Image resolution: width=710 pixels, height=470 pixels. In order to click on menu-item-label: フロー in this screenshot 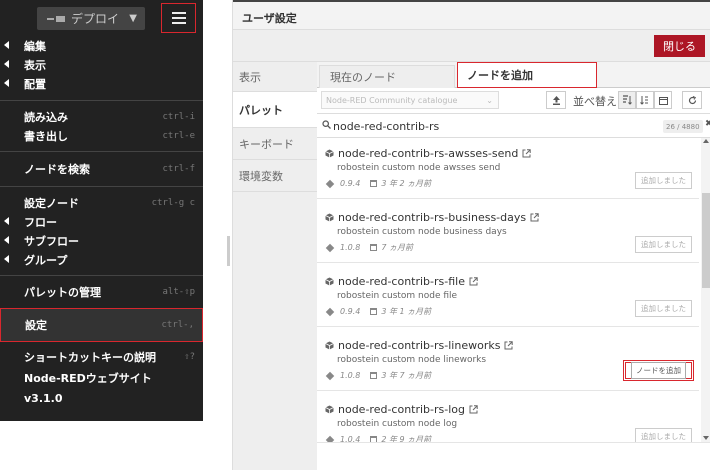, I will do `click(40, 222)`.